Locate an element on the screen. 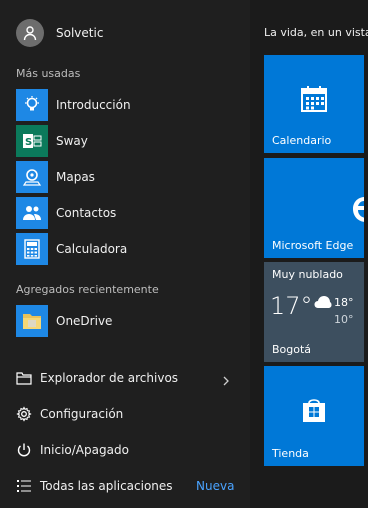 Image resolution: width=368 pixels, height=508 pixels. power-icon is located at coordinates (24, 450).